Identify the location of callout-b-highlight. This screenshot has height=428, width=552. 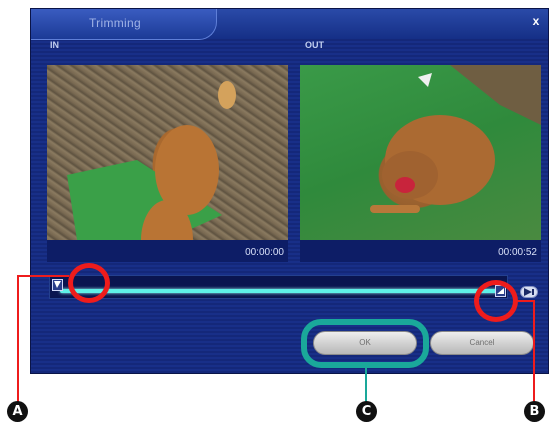
(496, 301).